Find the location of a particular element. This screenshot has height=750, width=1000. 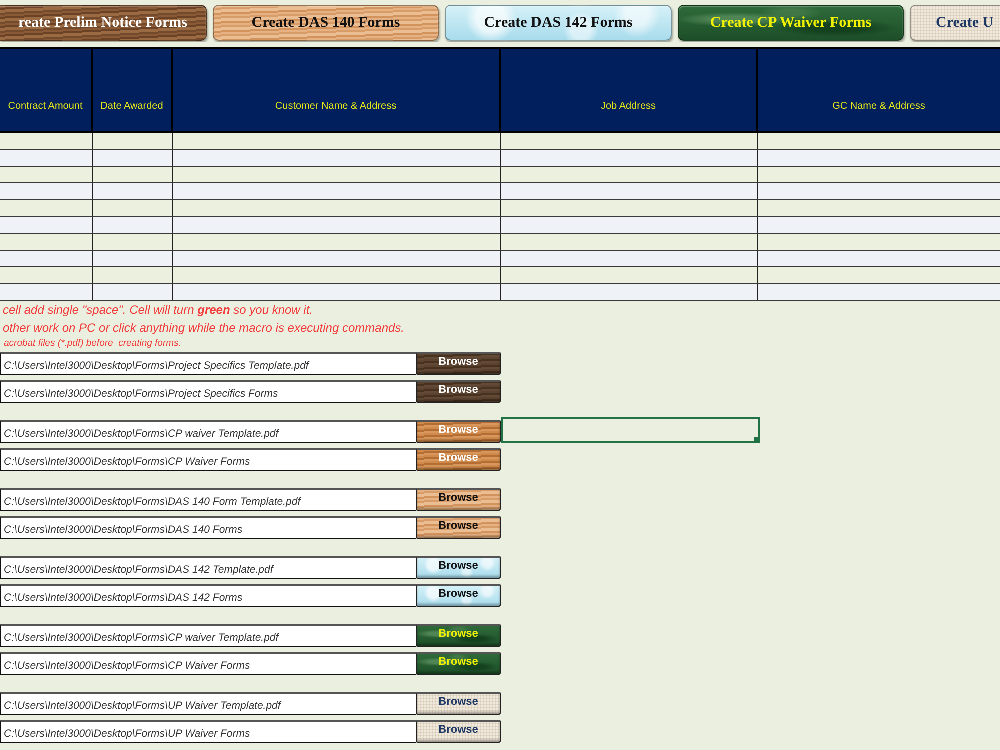

path-field: C:\Users\Intel3000\Desktop\Forms\UP Waiver Template.pdf is located at coordinates (208, 703).